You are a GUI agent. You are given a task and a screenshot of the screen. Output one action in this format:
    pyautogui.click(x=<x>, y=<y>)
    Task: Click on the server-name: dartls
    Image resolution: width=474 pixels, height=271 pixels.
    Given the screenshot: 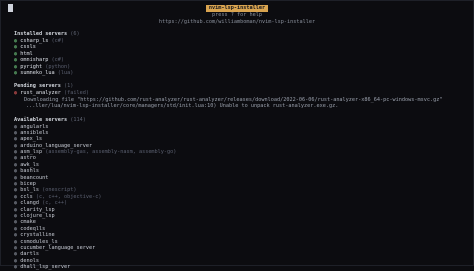 What is the action you would take?
    pyautogui.click(x=29, y=254)
    